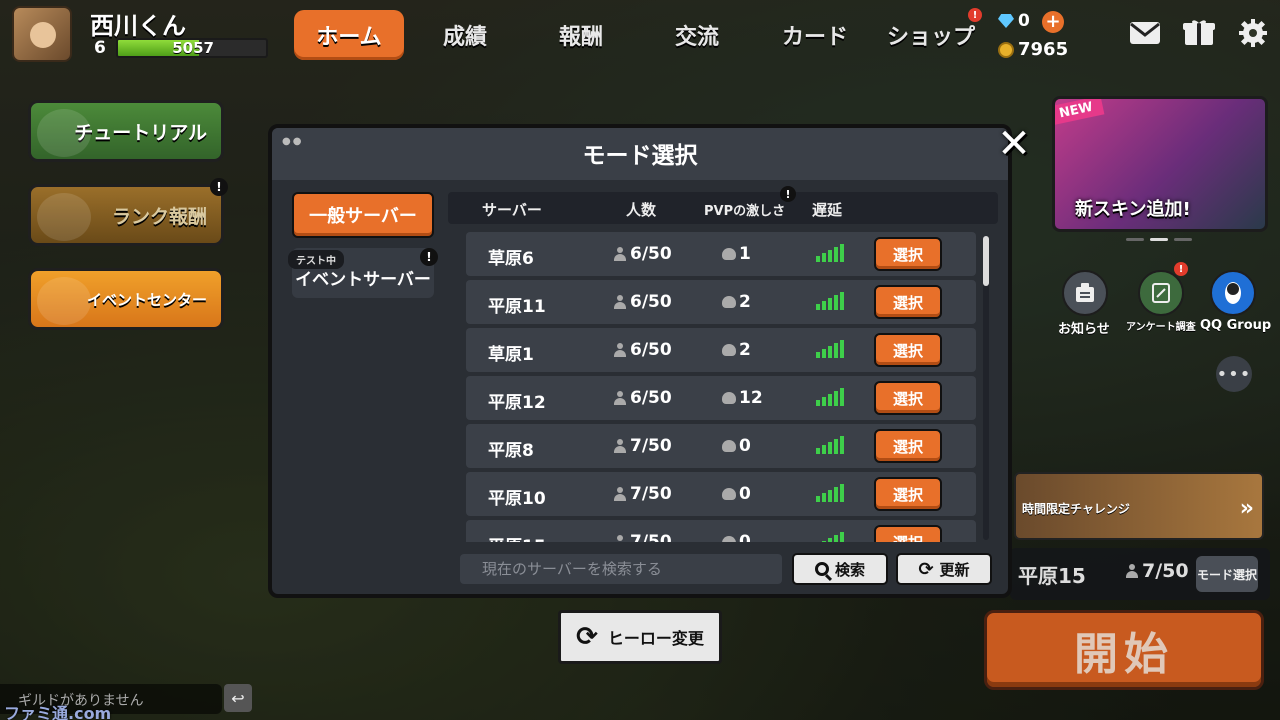 The width and height of the screenshot is (1280, 720). I want to click on notice-icon, so click(1085, 293).